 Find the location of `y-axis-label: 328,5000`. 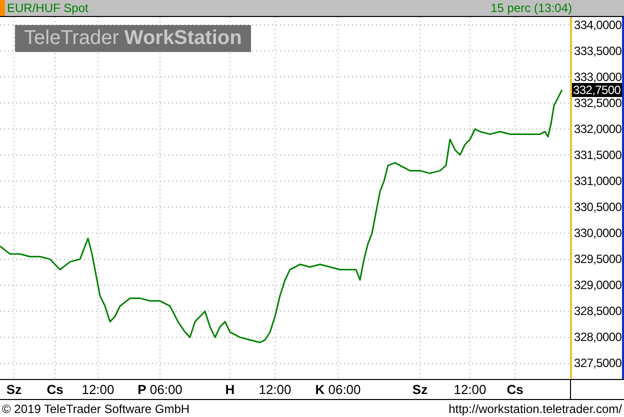

y-axis-label: 328,5000 is located at coordinates (598, 311).